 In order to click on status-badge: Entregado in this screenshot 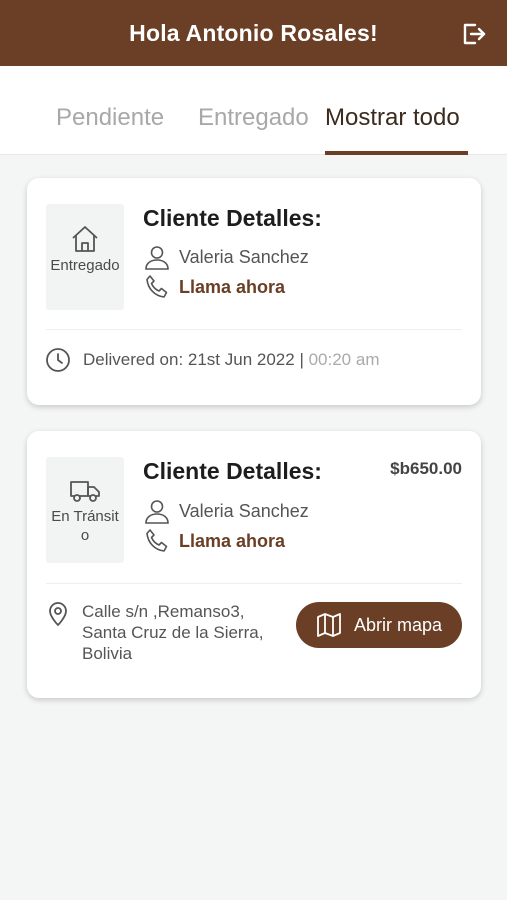, I will do `click(85, 257)`.